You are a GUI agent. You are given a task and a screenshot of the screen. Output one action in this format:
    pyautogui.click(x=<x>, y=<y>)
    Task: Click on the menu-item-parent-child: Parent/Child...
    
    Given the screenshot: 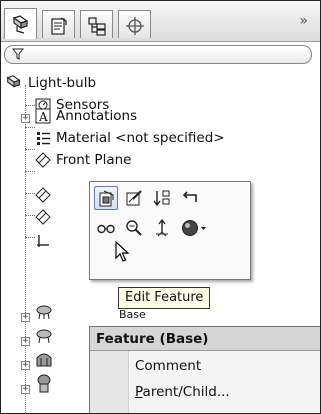 What is the action you would take?
    pyautogui.click(x=182, y=392)
    